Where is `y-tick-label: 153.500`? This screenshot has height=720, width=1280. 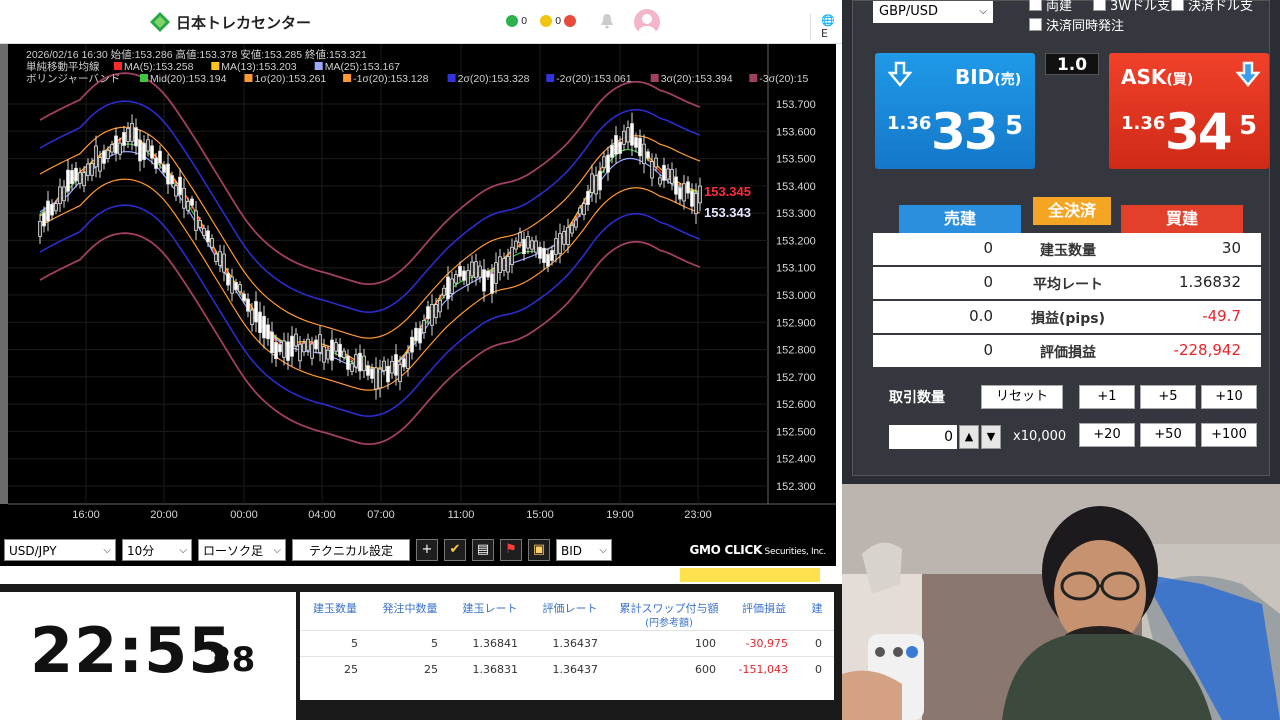
y-tick-label: 153.500 is located at coordinates (796, 160).